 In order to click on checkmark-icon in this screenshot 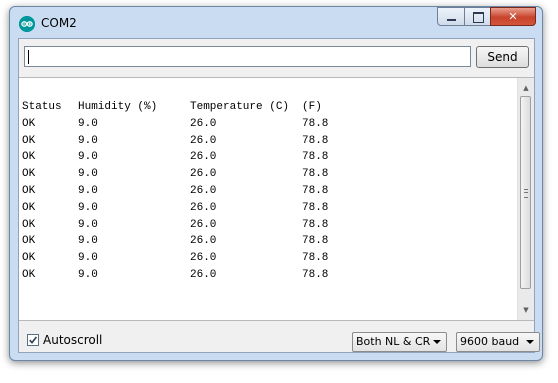, I will do `click(33, 340)`.